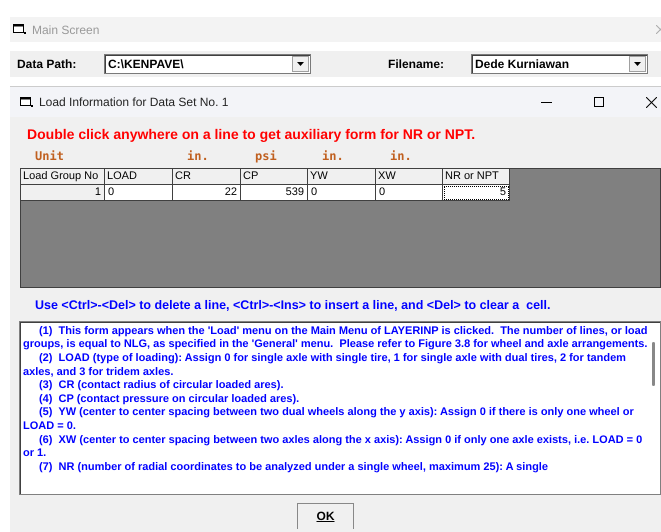 The image size is (661, 532). What do you see at coordinates (274, 177) in the screenshot?
I see `column-header: CP` at bounding box center [274, 177].